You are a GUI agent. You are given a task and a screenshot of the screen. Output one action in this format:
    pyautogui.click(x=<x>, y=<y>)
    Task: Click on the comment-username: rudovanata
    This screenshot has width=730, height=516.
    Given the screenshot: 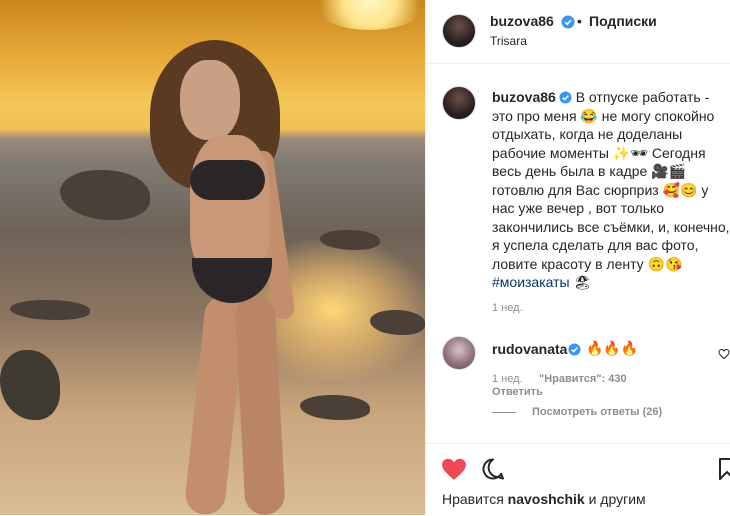 What is the action you would take?
    pyautogui.click(x=529, y=349)
    